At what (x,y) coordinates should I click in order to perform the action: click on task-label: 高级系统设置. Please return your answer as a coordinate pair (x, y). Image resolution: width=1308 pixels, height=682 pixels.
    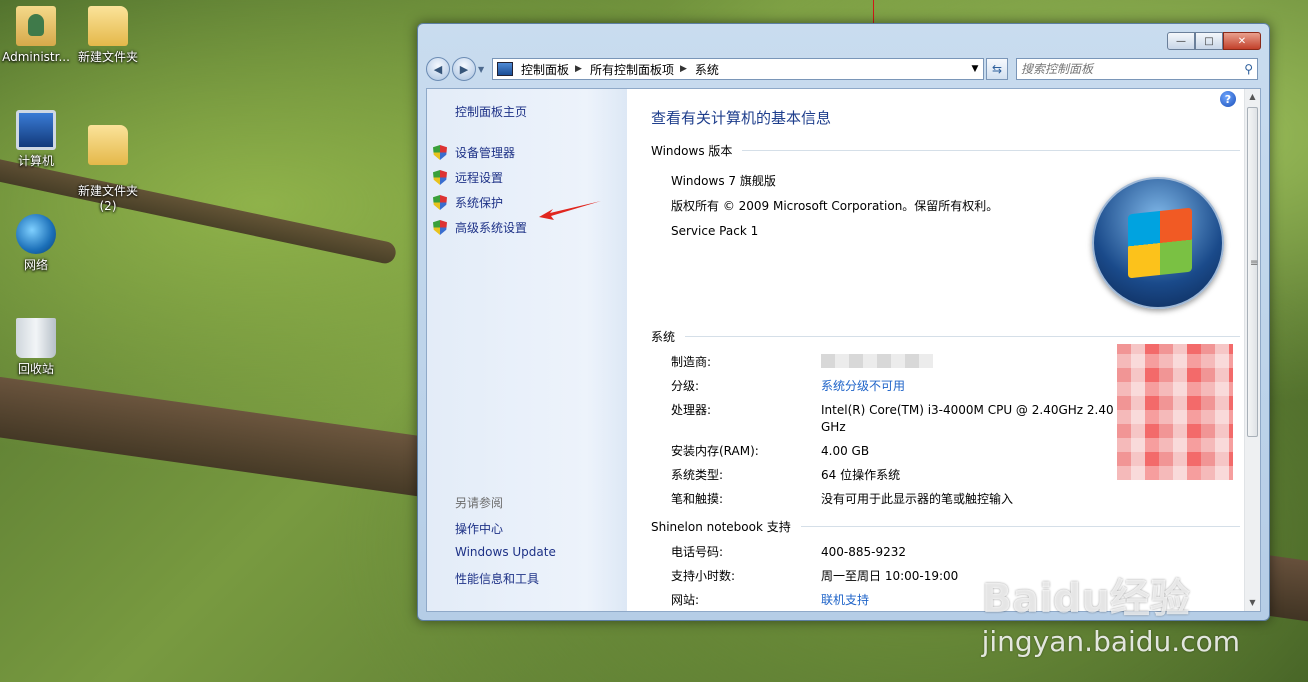
    Looking at the image, I should click on (491, 228).